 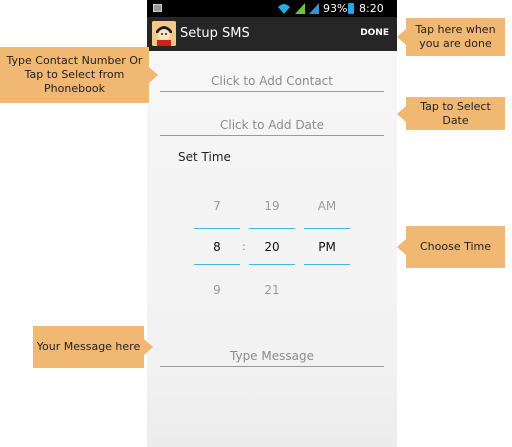 What do you see at coordinates (272, 264) in the screenshot?
I see `minute-divider-bottom` at bounding box center [272, 264].